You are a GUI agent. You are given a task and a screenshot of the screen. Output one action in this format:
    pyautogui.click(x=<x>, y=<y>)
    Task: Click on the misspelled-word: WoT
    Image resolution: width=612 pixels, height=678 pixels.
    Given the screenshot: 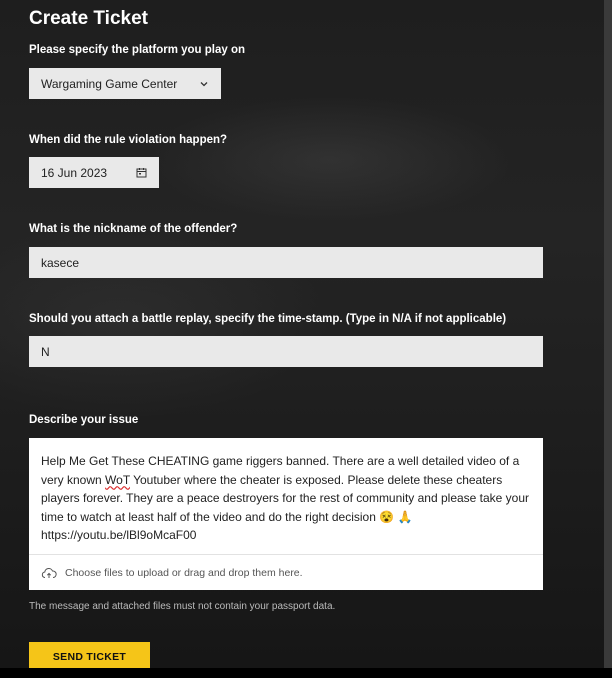 What is the action you would take?
    pyautogui.click(x=117, y=479)
    